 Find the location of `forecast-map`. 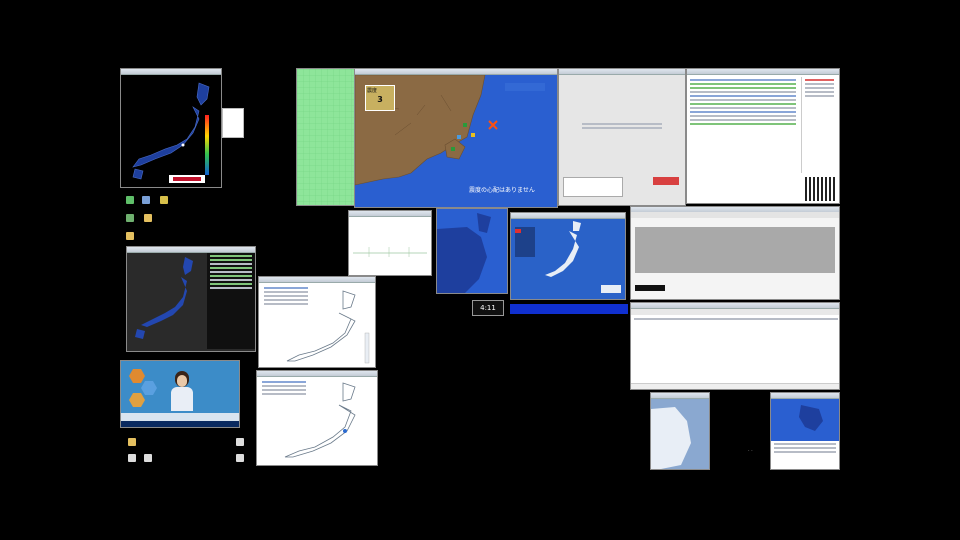

forecast-map is located at coordinates (568, 259).